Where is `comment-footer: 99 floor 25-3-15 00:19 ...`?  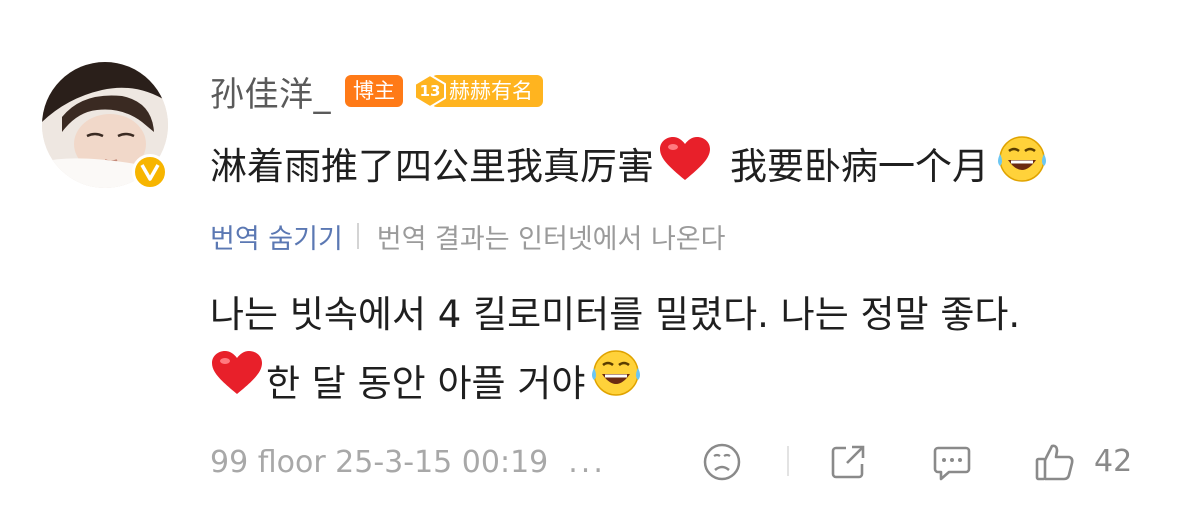
comment-footer: 99 floor 25-3-15 00:19 ... is located at coordinates (675, 462).